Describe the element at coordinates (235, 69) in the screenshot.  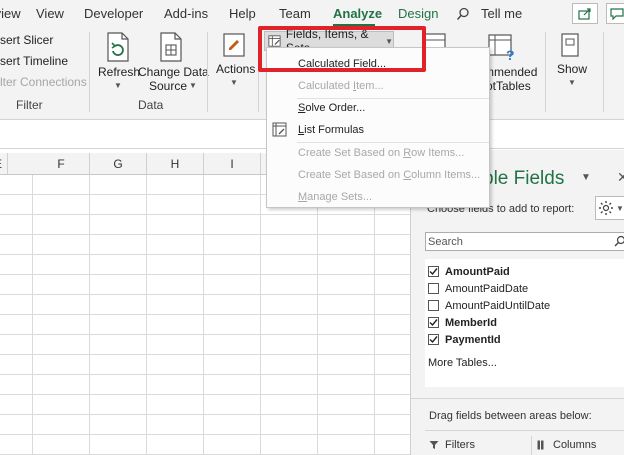
I see `actions-button: Actions` at that location.